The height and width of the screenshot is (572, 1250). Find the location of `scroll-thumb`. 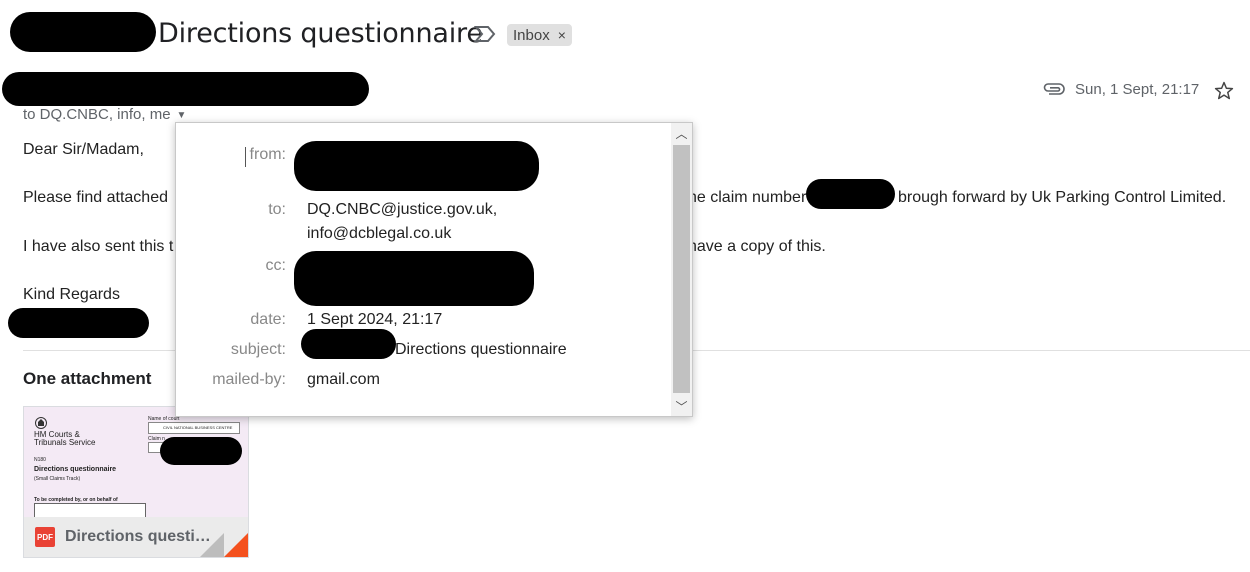

scroll-thumb is located at coordinates (681, 269).